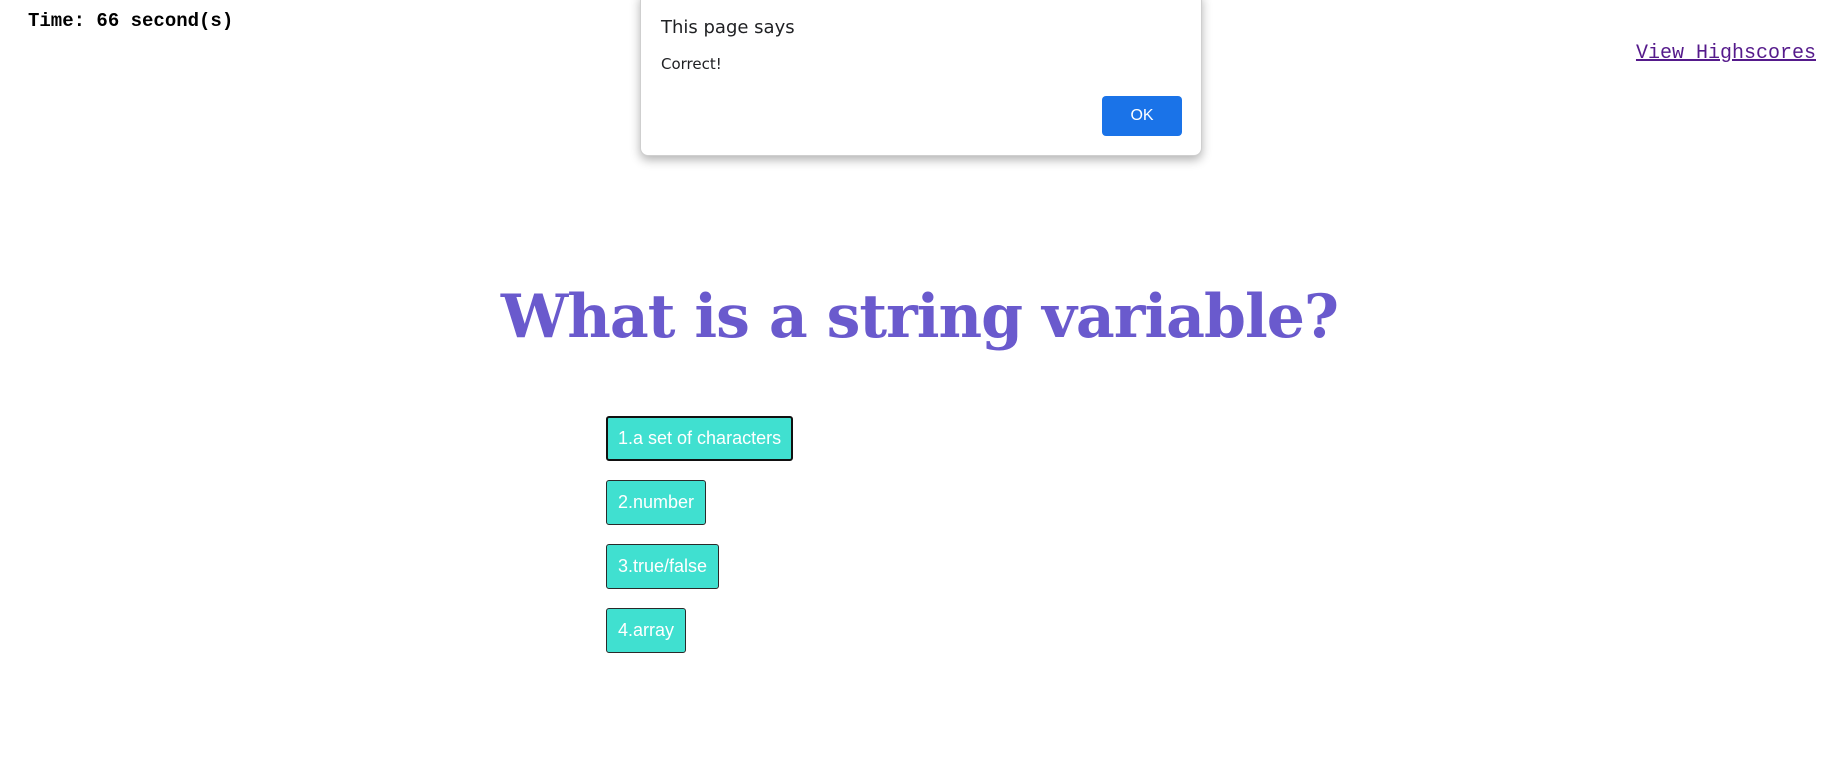 The image size is (1839, 759). I want to click on timer-display: Time: 66 second(s), so click(131, 21).